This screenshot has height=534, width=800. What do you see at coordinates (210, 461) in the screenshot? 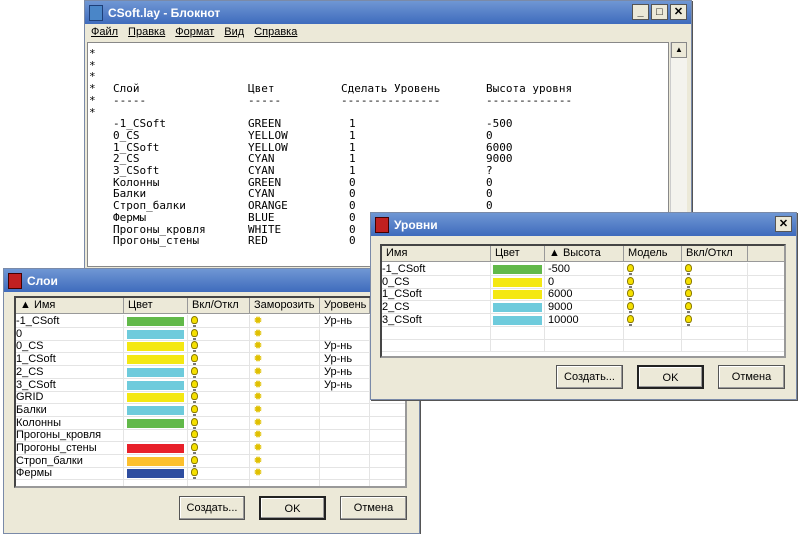
I see `table-row: Строп_балки ✹` at bounding box center [210, 461].